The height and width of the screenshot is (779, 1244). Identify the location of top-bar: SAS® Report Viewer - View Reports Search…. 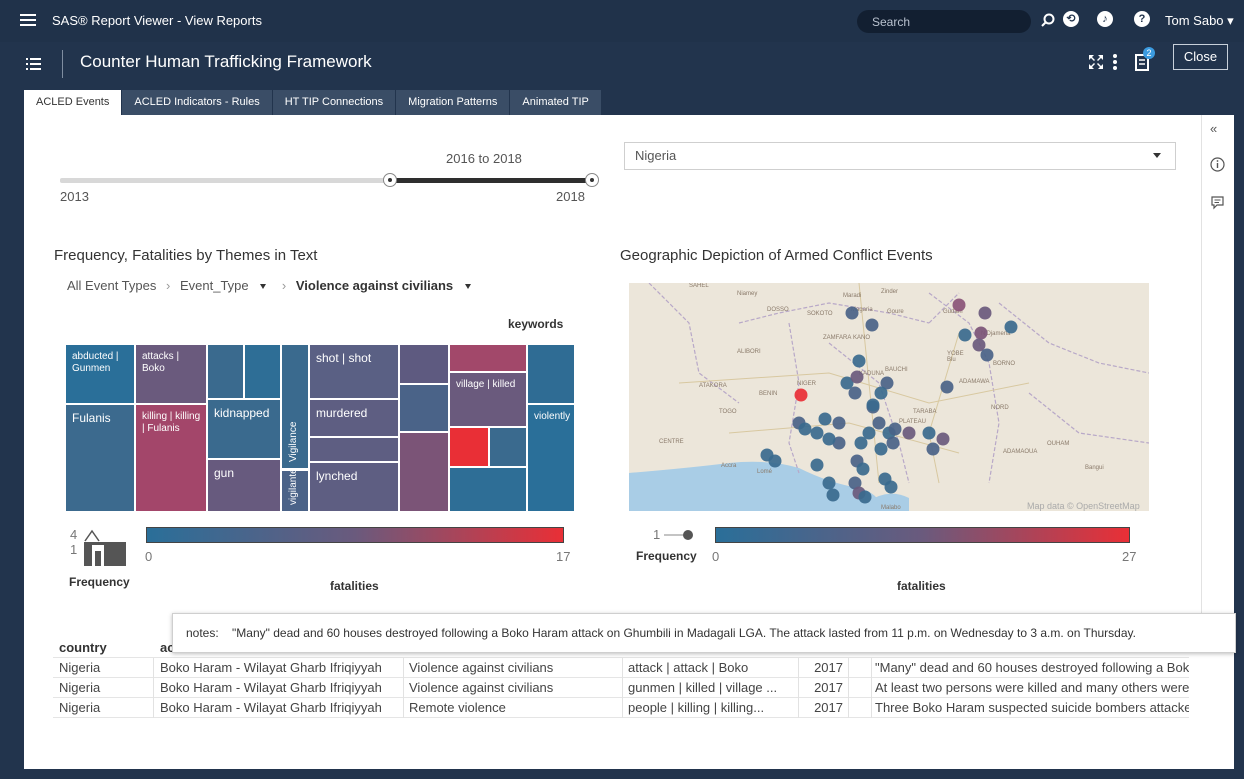
(622, 21).